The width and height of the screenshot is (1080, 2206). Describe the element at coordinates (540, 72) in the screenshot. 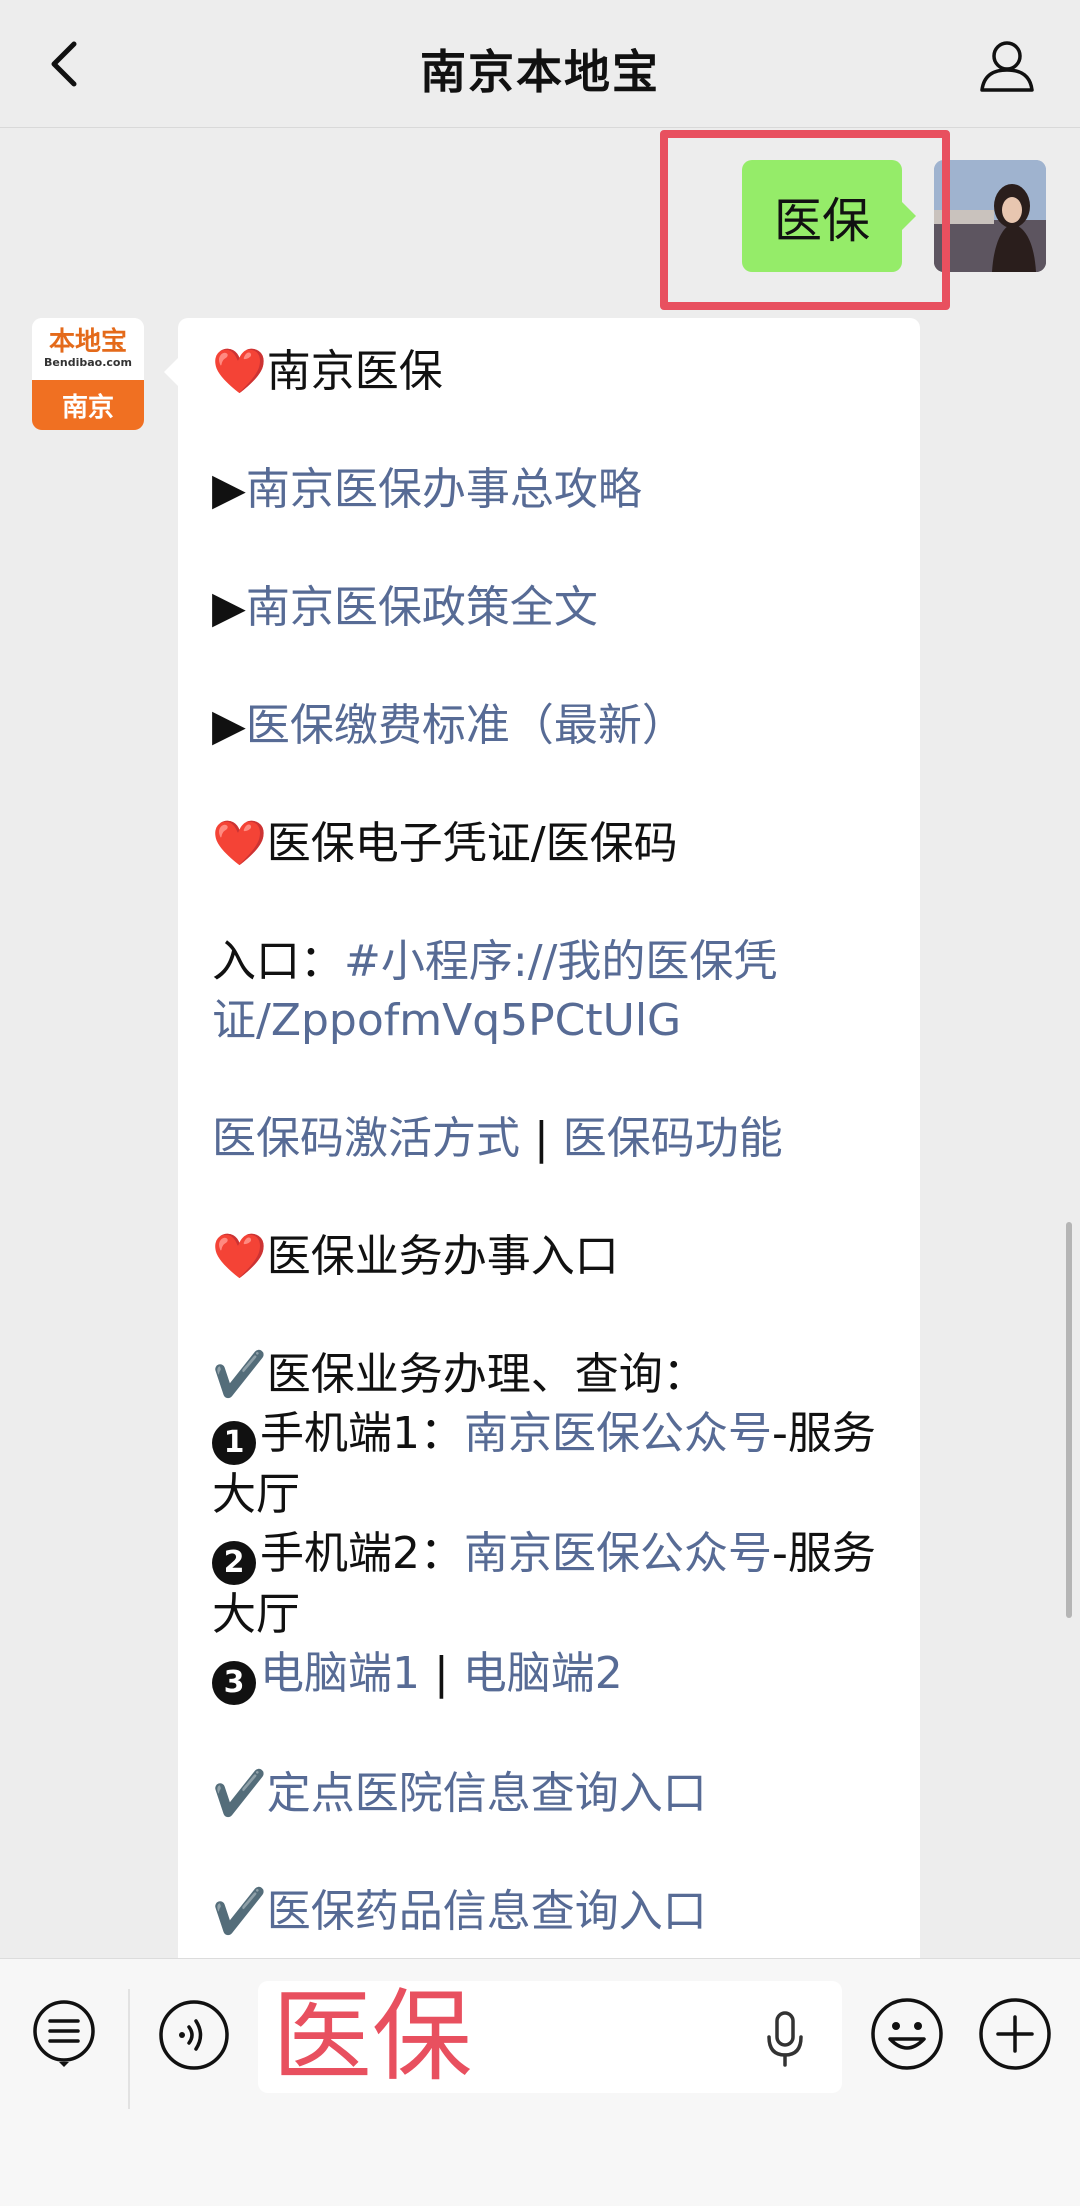

I see `chat-title: 南京本地宝` at that location.